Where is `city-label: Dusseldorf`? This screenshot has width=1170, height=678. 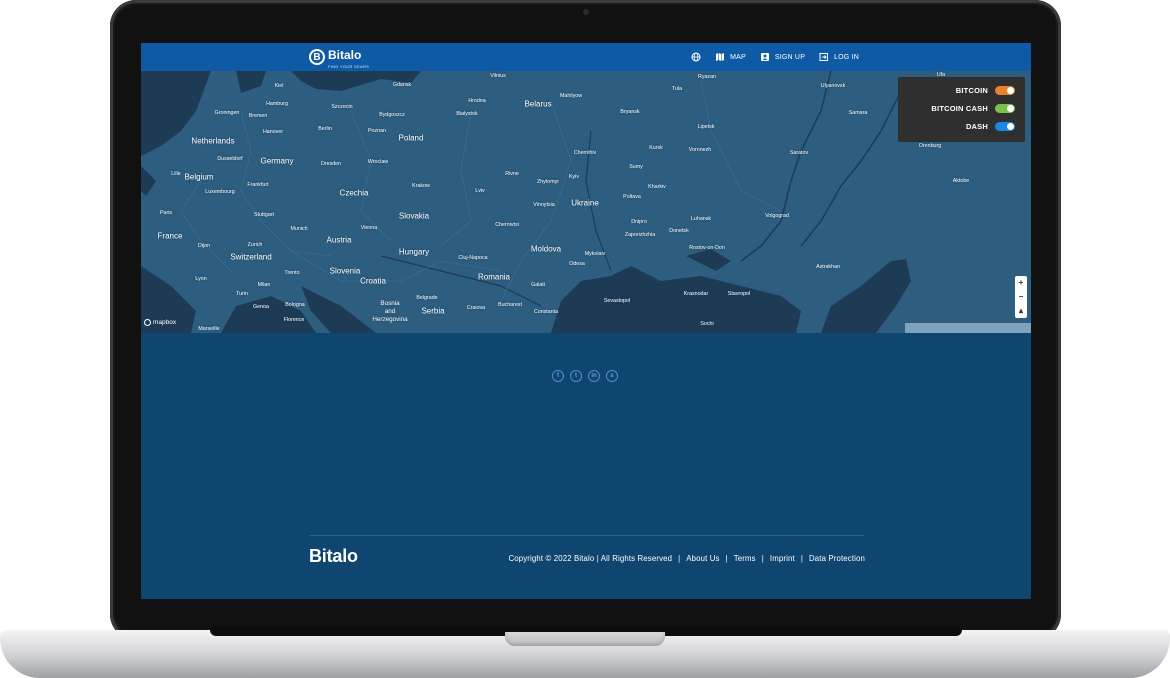
city-label: Dusseldorf is located at coordinates (230, 159).